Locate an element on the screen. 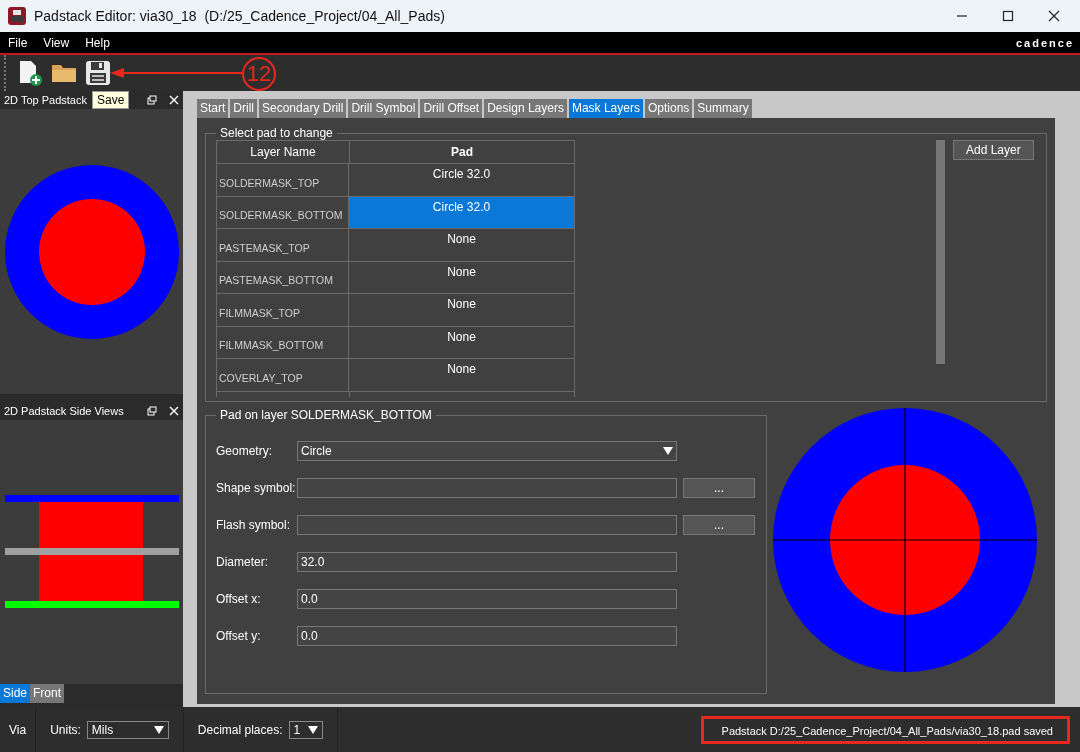  table-cell: PASTEMASK_TOP is located at coordinates (283, 245).